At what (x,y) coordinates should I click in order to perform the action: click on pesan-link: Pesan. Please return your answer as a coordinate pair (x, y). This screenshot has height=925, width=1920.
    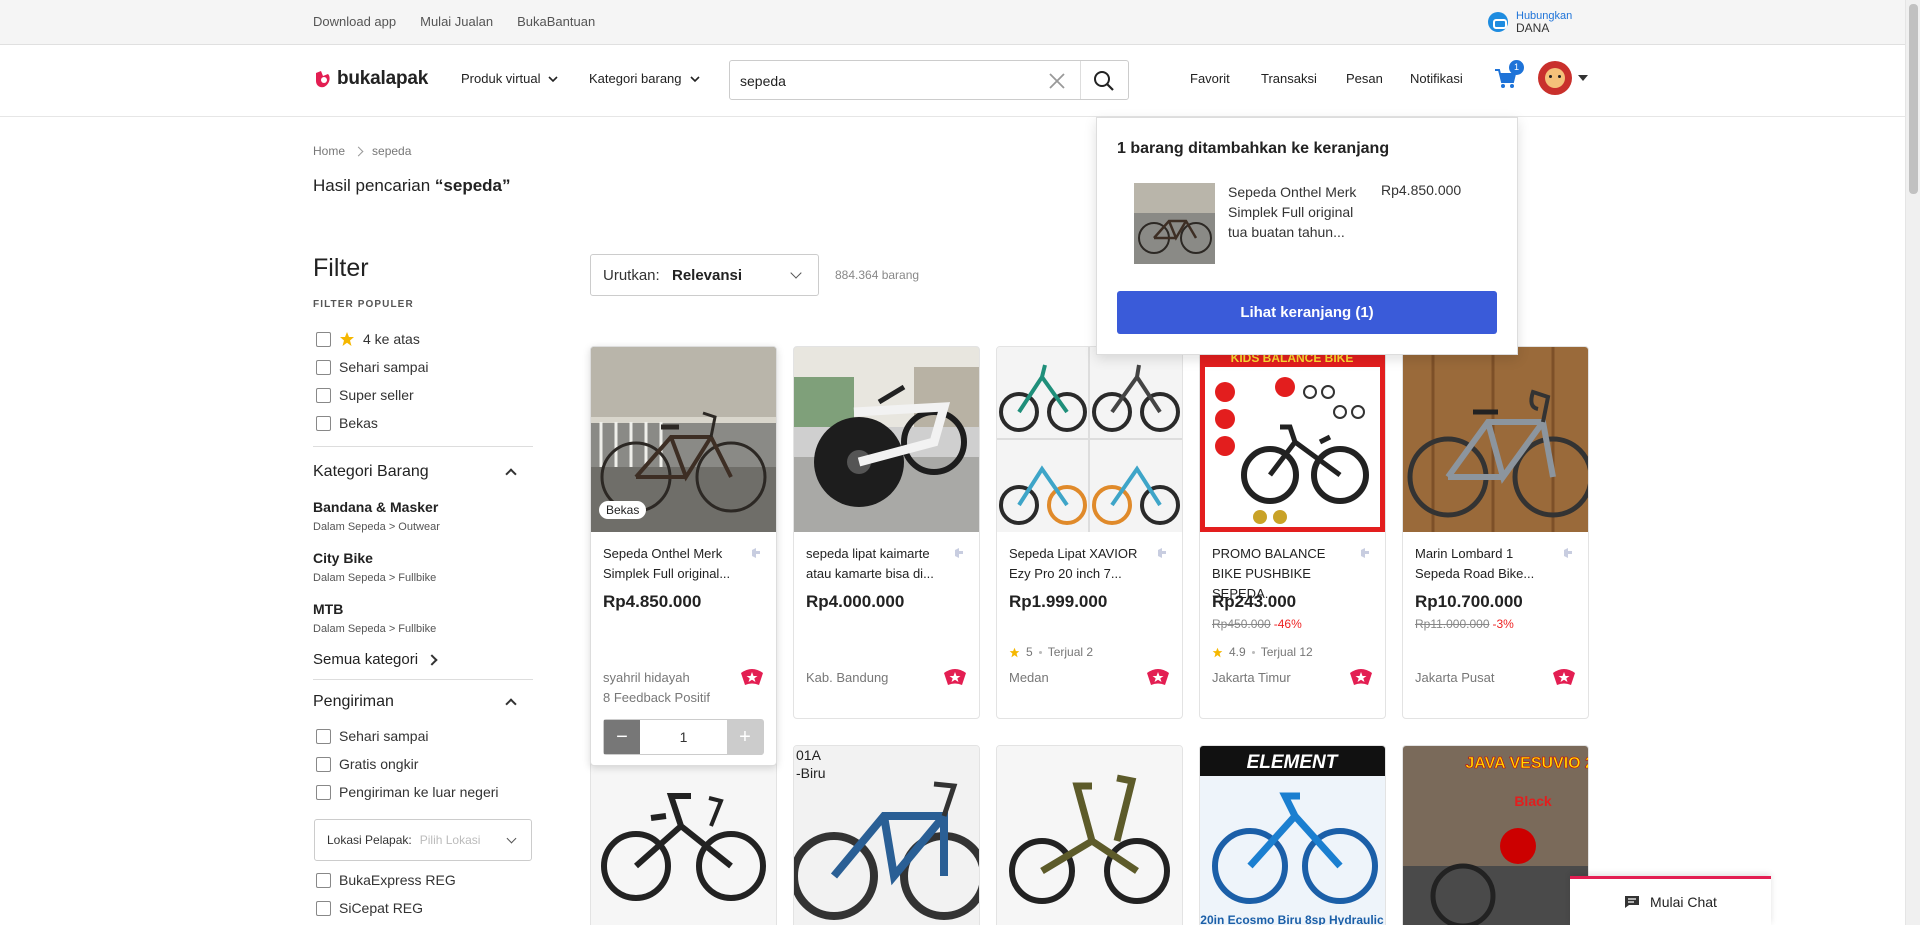
    Looking at the image, I should click on (1364, 78).